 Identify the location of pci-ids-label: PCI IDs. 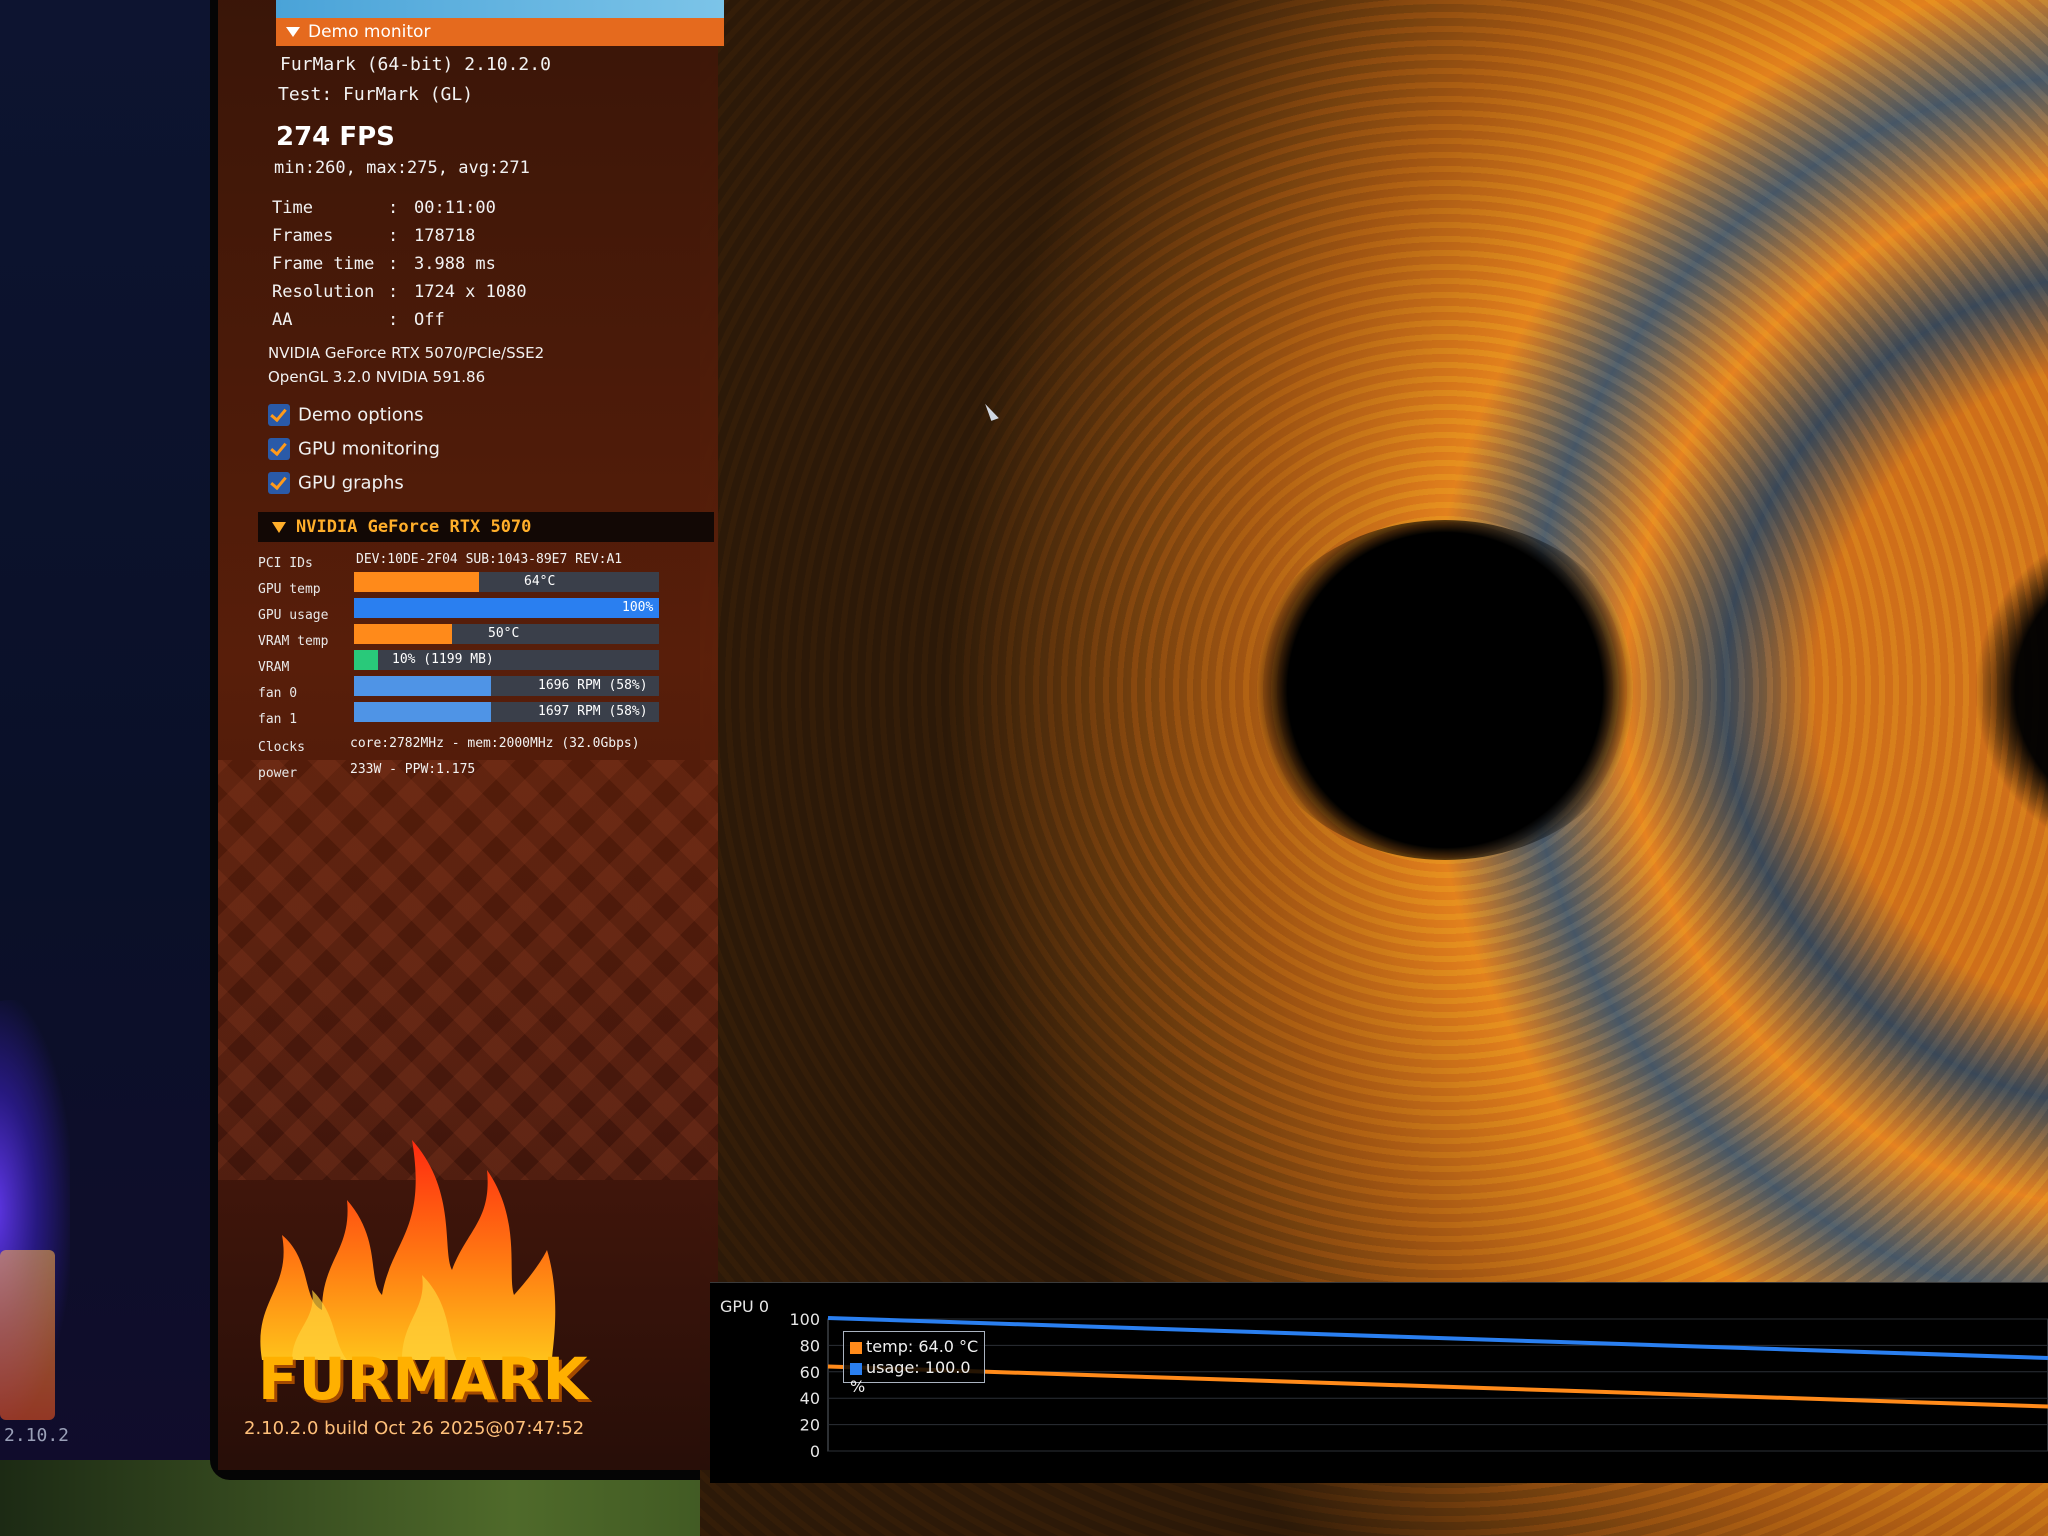
(285, 563).